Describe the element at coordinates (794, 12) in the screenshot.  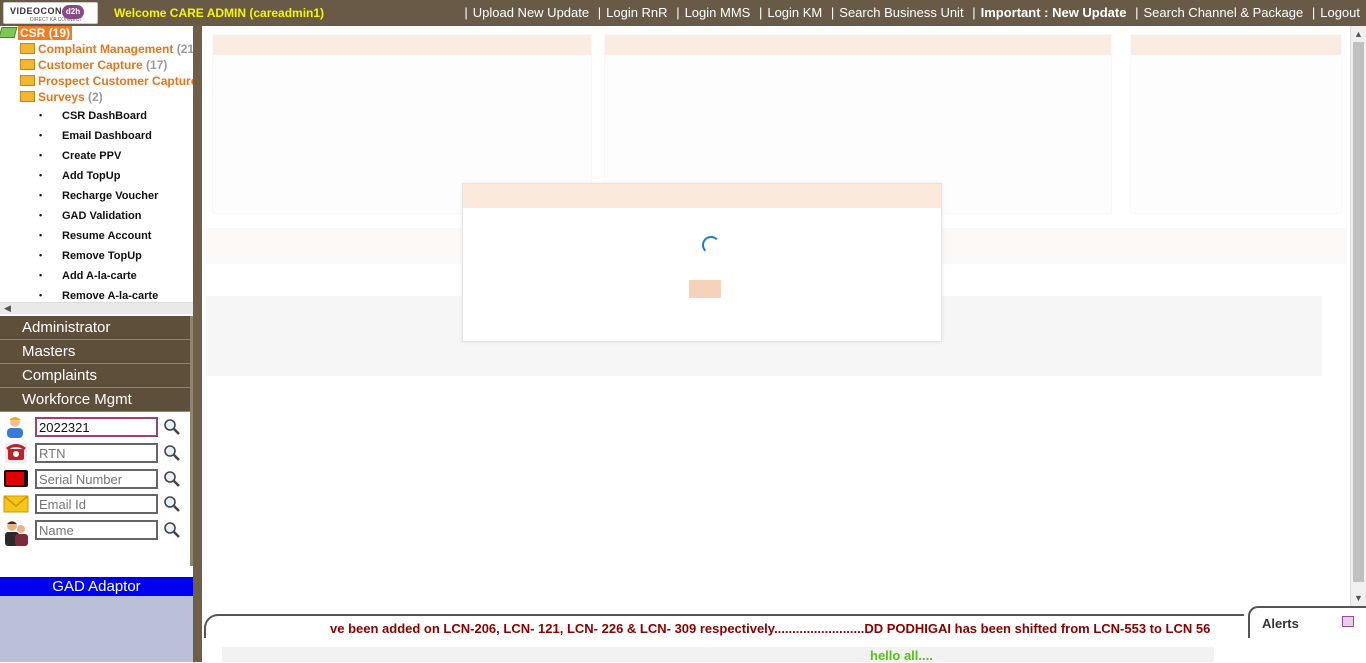
I see `login-km-link: Login KM` at that location.